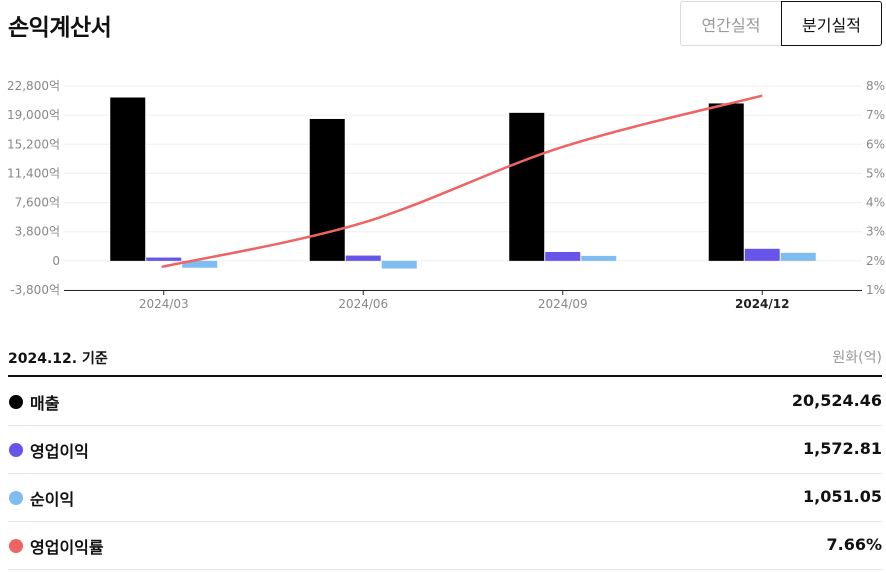  I want to click on y-left-tick-label: 7,600억, so click(37, 203).